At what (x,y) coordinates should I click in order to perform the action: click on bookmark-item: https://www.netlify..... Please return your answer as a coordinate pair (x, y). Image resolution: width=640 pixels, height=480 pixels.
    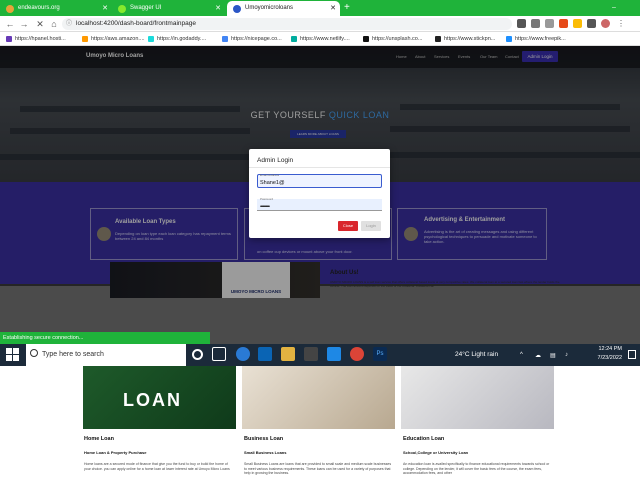
    Looking at the image, I should click on (320, 39).